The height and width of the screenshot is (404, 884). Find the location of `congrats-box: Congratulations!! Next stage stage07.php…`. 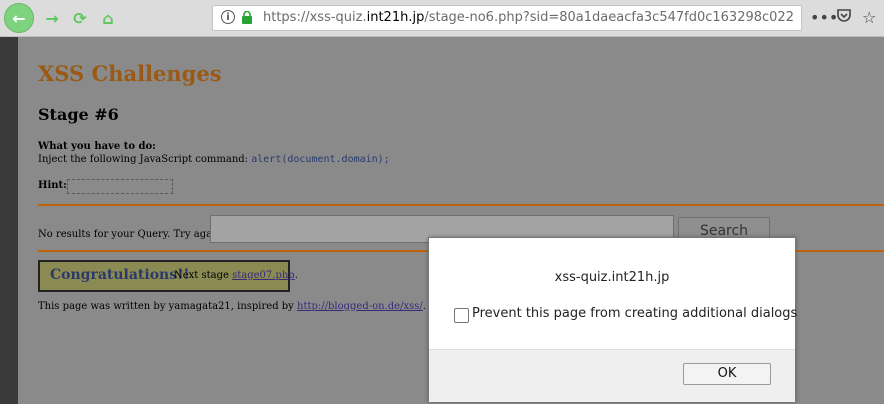

congrats-box: Congratulations!! Next stage stage07.php… is located at coordinates (168, 276).